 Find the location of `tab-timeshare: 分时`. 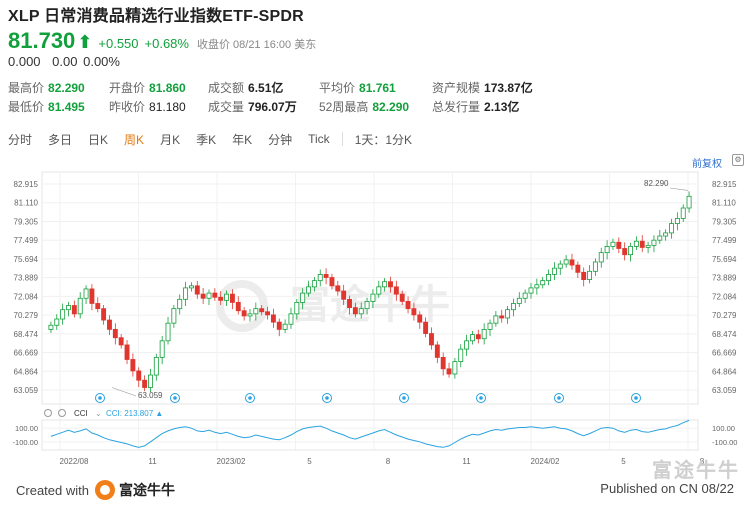

tab-timeshare: 分时 is located at coordinates (20, 139).